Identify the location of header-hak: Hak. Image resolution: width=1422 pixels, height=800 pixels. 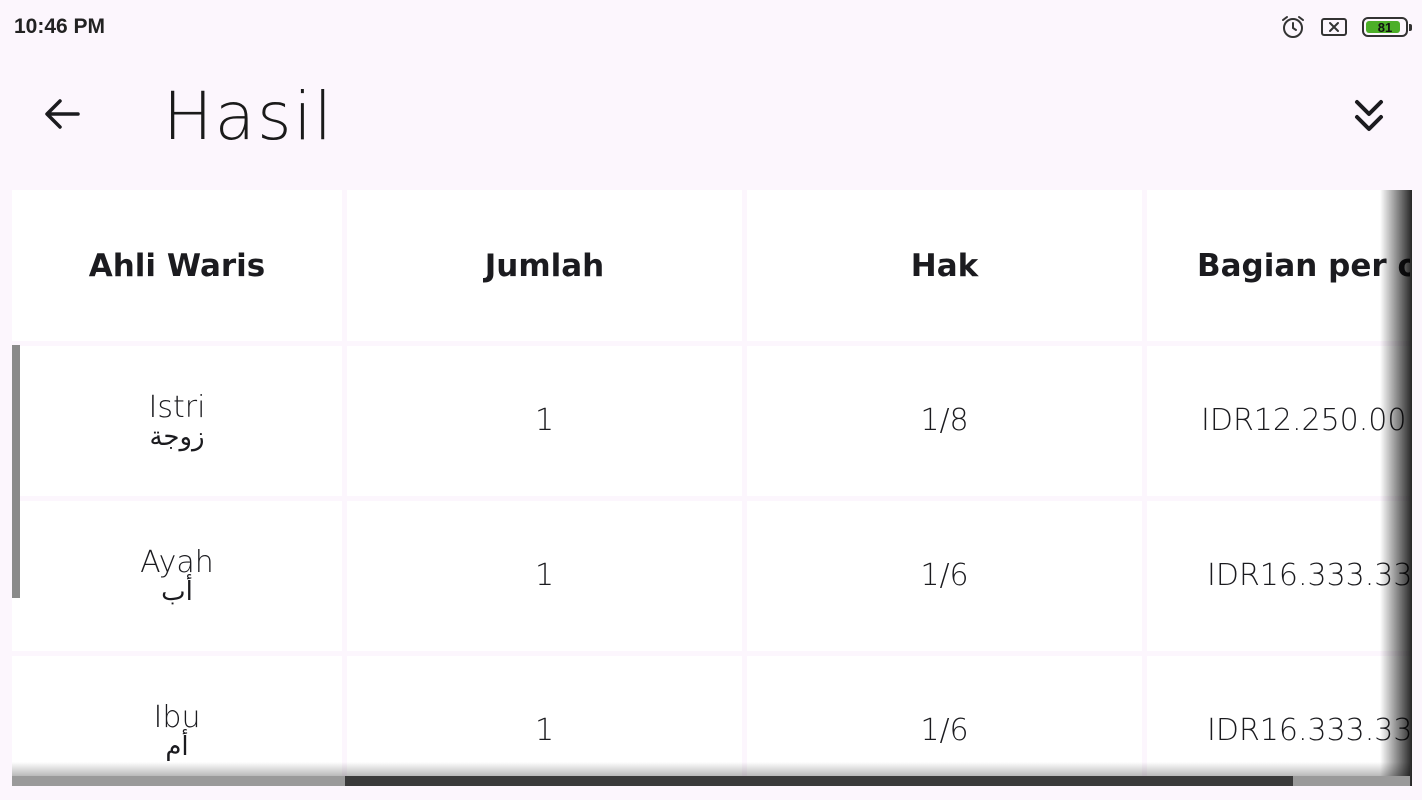
(944, 265).